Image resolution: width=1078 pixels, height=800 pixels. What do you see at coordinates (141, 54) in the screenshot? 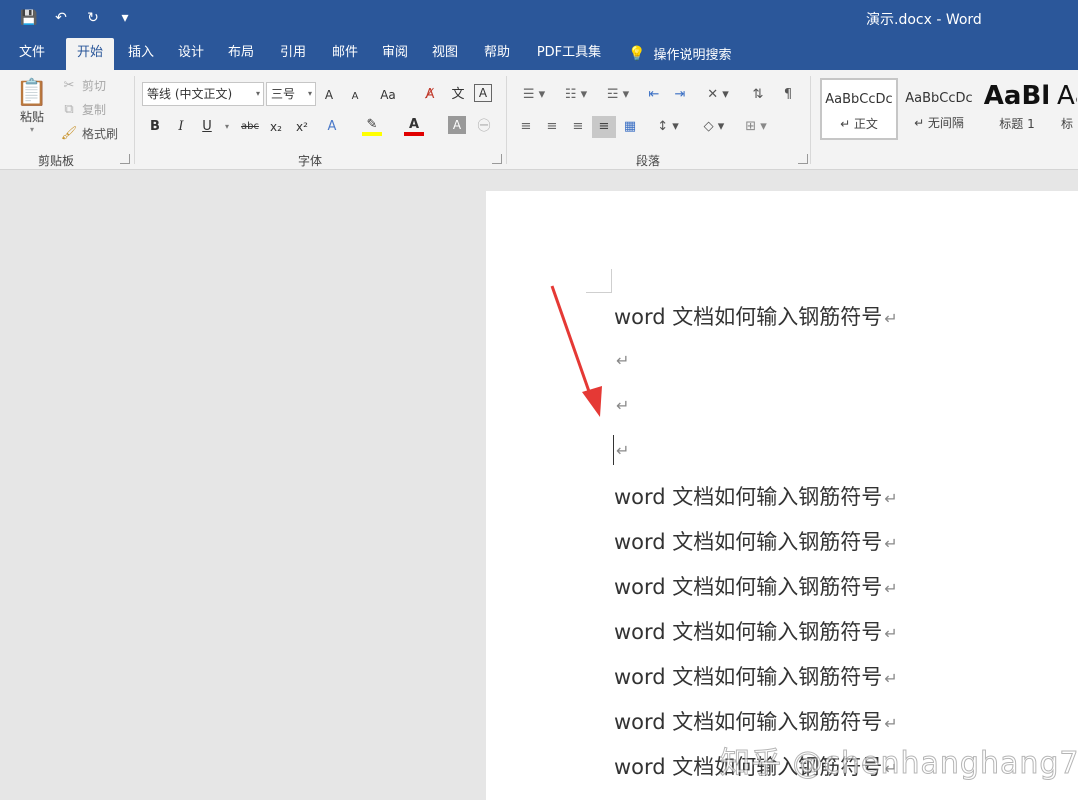
I see `tab-insert: 插入` at bounding box center [141, 54].